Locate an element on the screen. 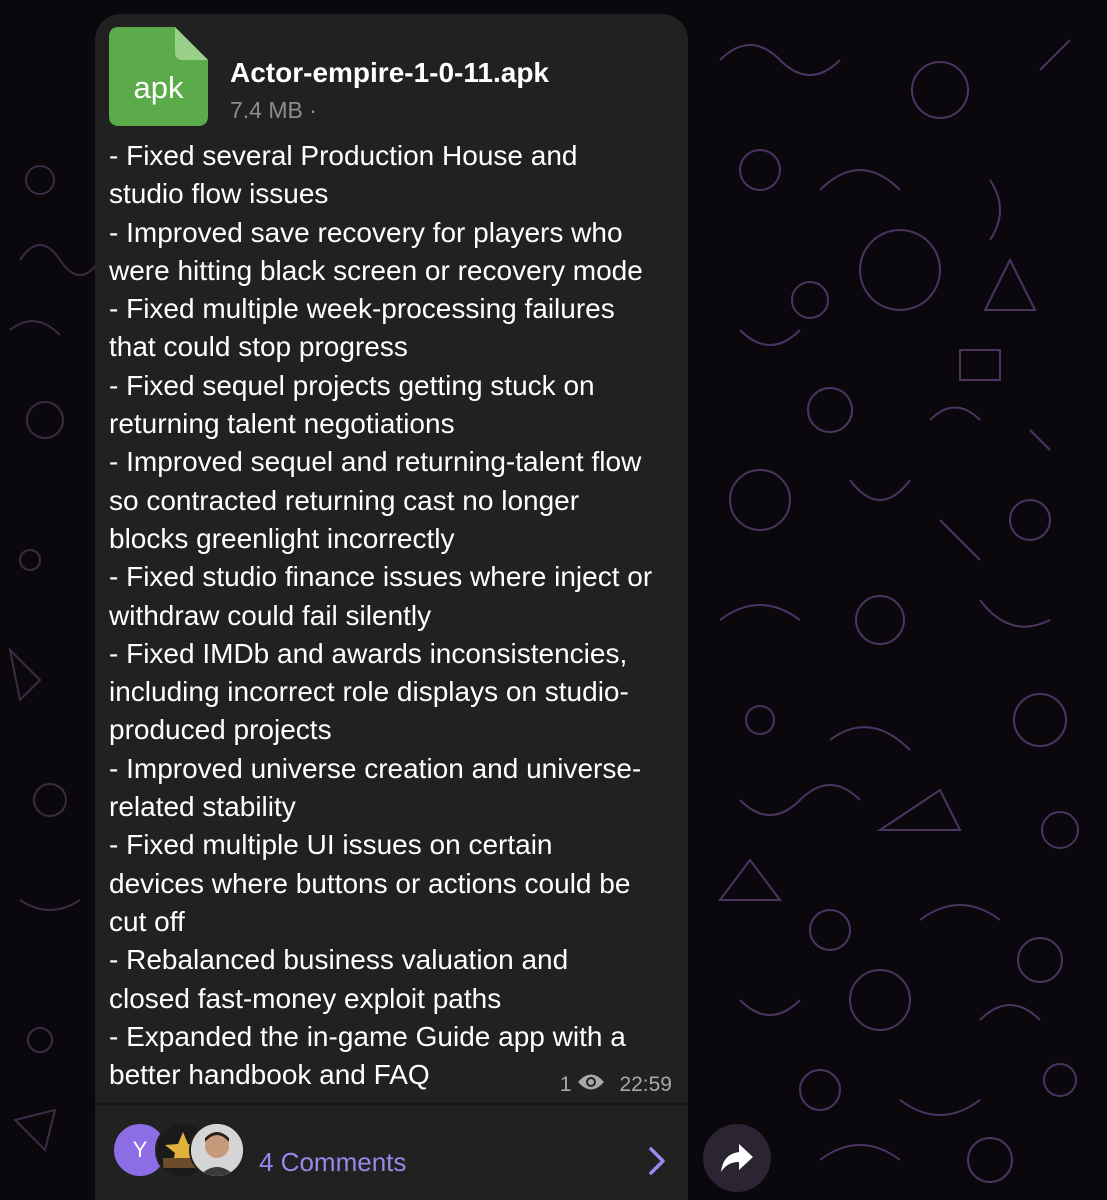 The image size is (1107, 1200). message-line: that could stop progress is located at coordinates (258, 347).